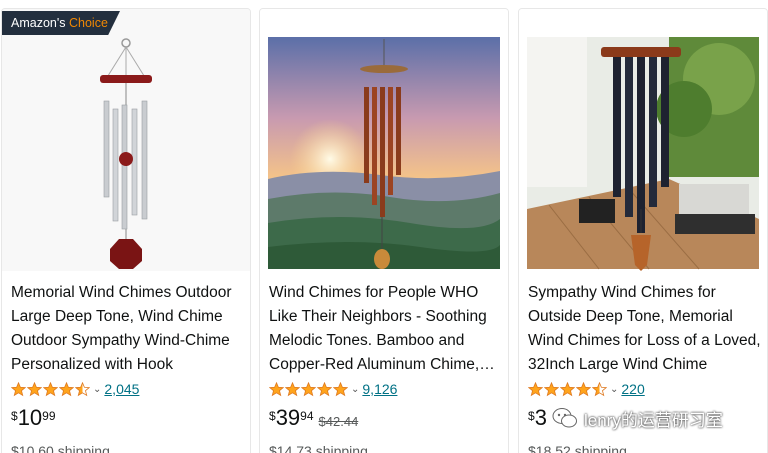 This screenshot has width=768, height=453. I want to click on price: $ 10 99, so click(33, 418).